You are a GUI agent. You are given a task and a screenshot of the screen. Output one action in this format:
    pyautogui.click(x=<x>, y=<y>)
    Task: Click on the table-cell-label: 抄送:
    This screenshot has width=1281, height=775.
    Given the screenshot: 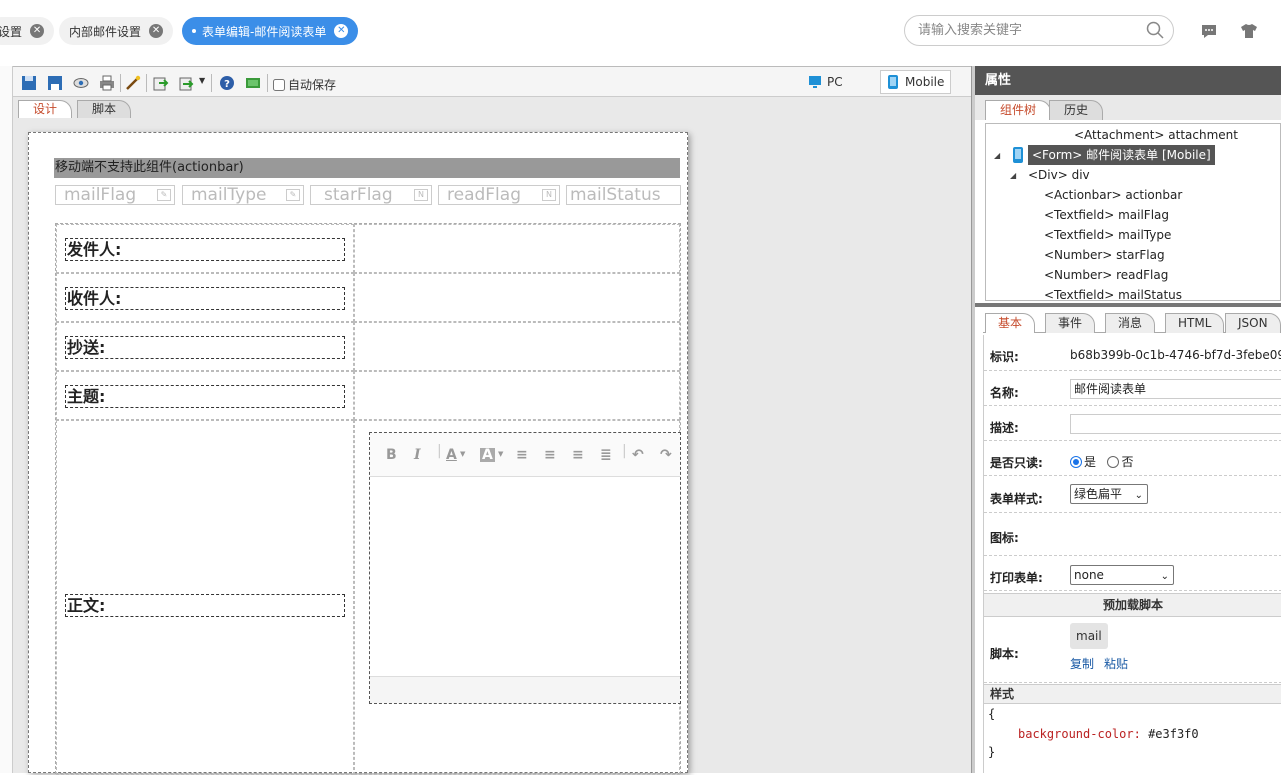 What is the action you would take?
    pyautogui.click(x=205, y=346)
    